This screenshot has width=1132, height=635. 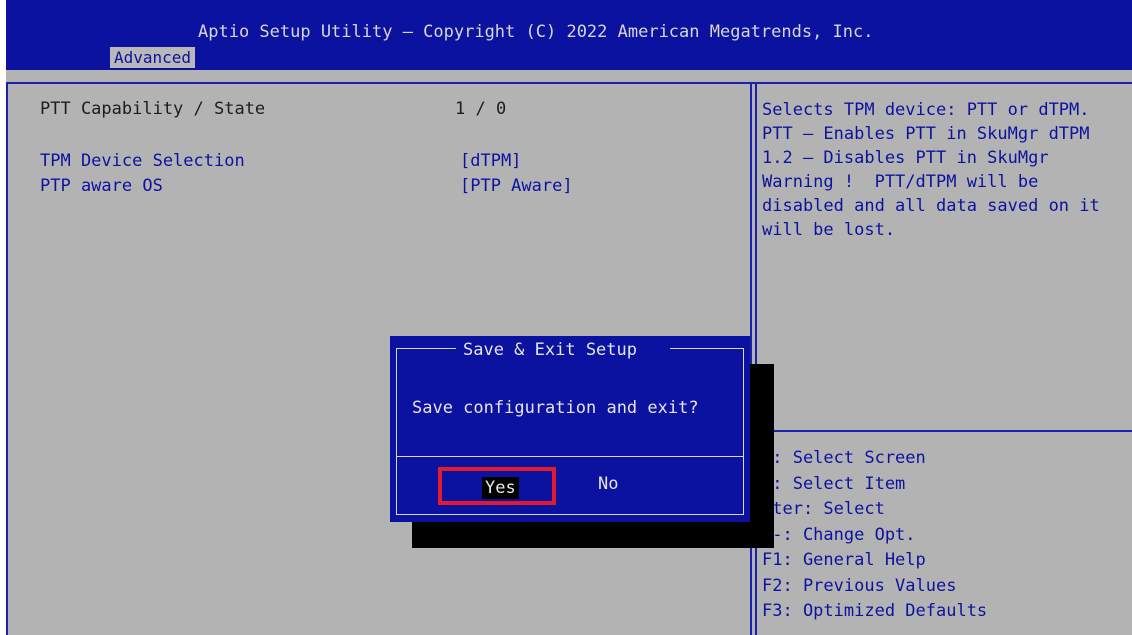 What do you see at coordinates (550, 350) in the screenshot?
I see `dialog-title: Save & Exit Setup` at bounding box center [550, 350].